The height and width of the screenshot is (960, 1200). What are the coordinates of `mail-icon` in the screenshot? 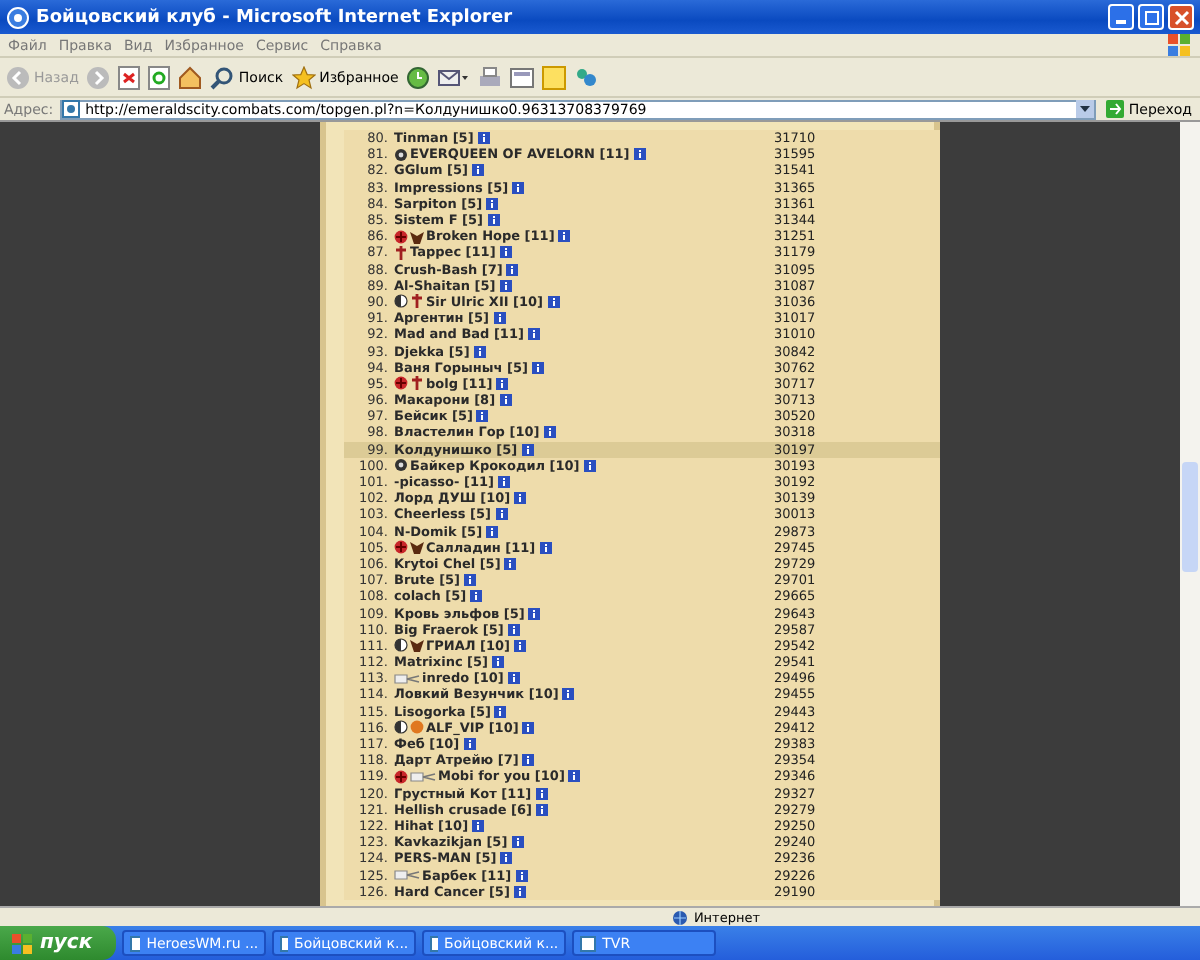 It's located at (454, 77).